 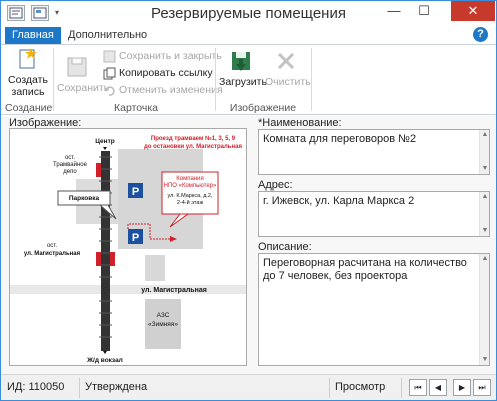 I want to click on view-mode: Просмотр, so click(x=360, y=387).